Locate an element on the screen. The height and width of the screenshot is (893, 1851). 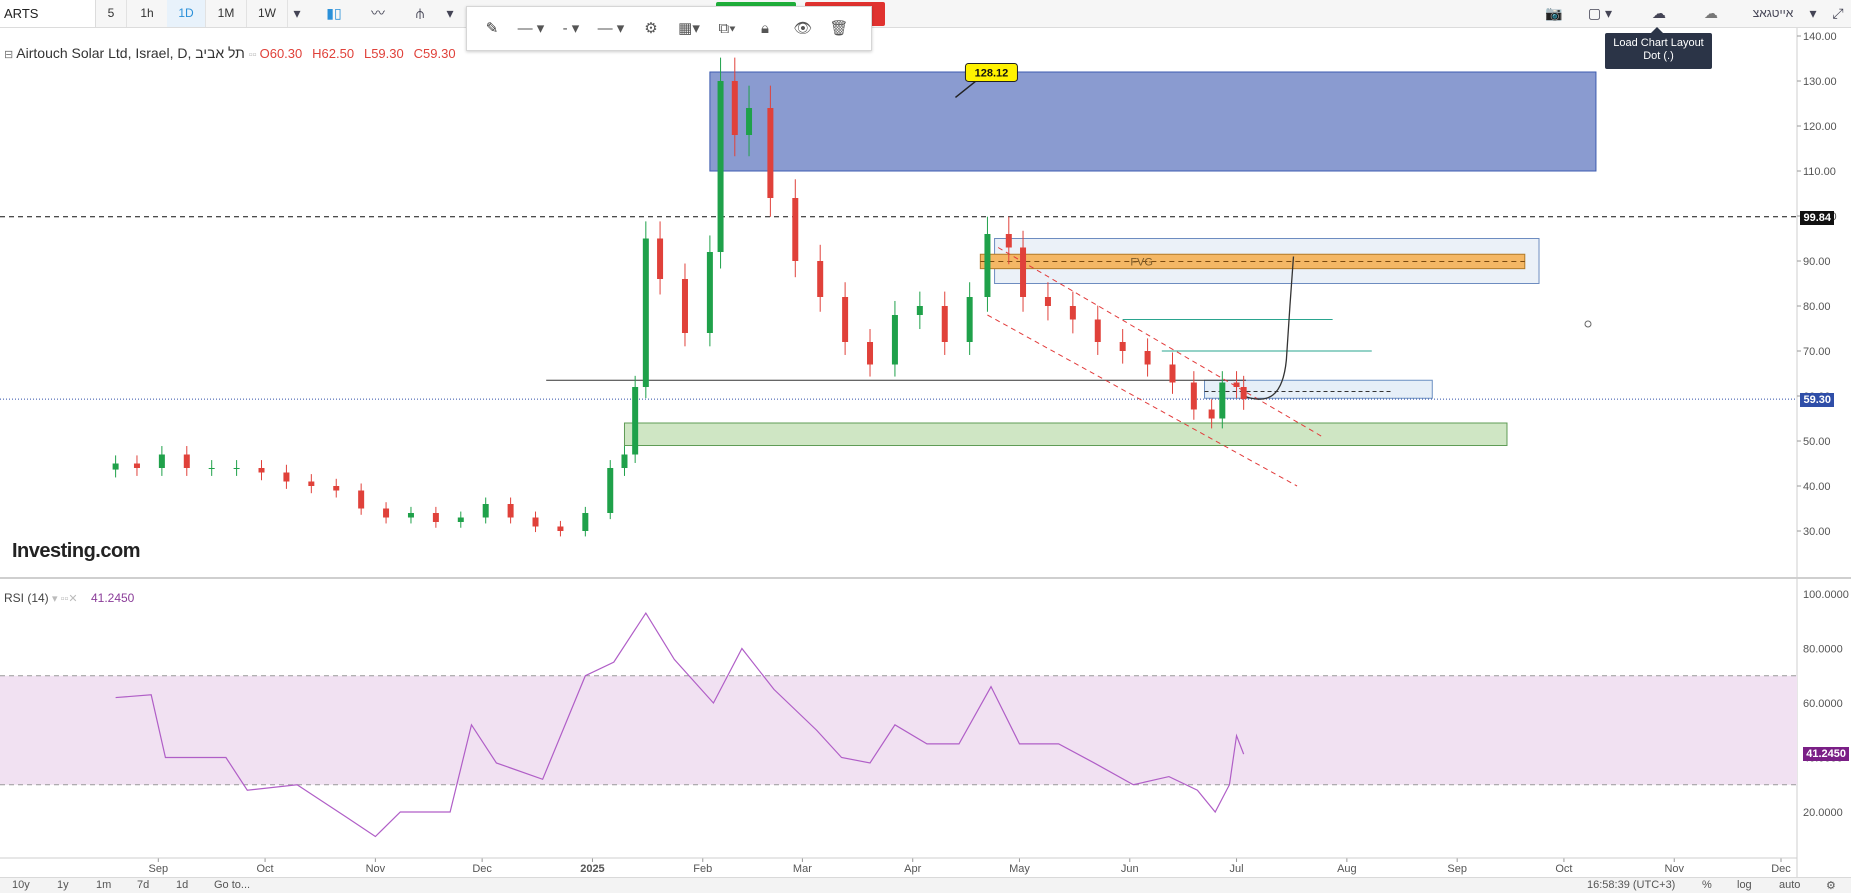
percent-toggle: % is located at coordinates (1707, 885).